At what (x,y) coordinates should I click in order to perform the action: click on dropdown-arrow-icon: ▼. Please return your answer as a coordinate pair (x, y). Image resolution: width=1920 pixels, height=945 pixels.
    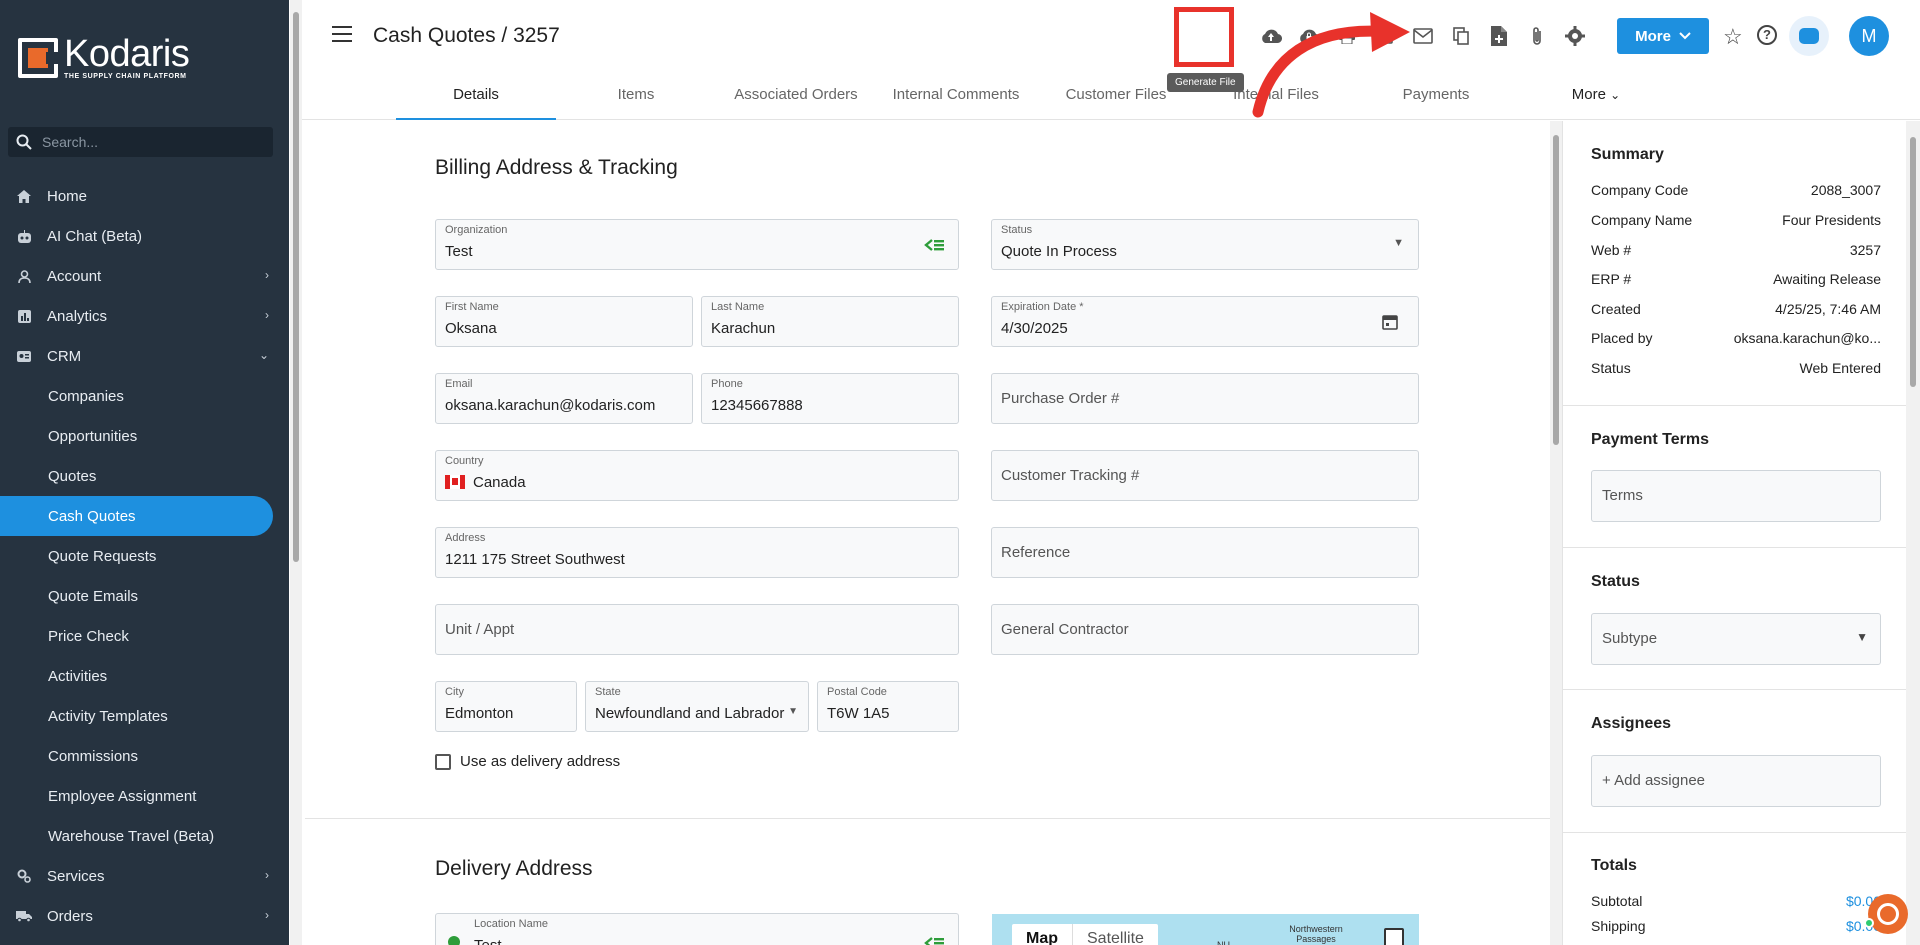
    Looking at the image, I should click on (793, 711).